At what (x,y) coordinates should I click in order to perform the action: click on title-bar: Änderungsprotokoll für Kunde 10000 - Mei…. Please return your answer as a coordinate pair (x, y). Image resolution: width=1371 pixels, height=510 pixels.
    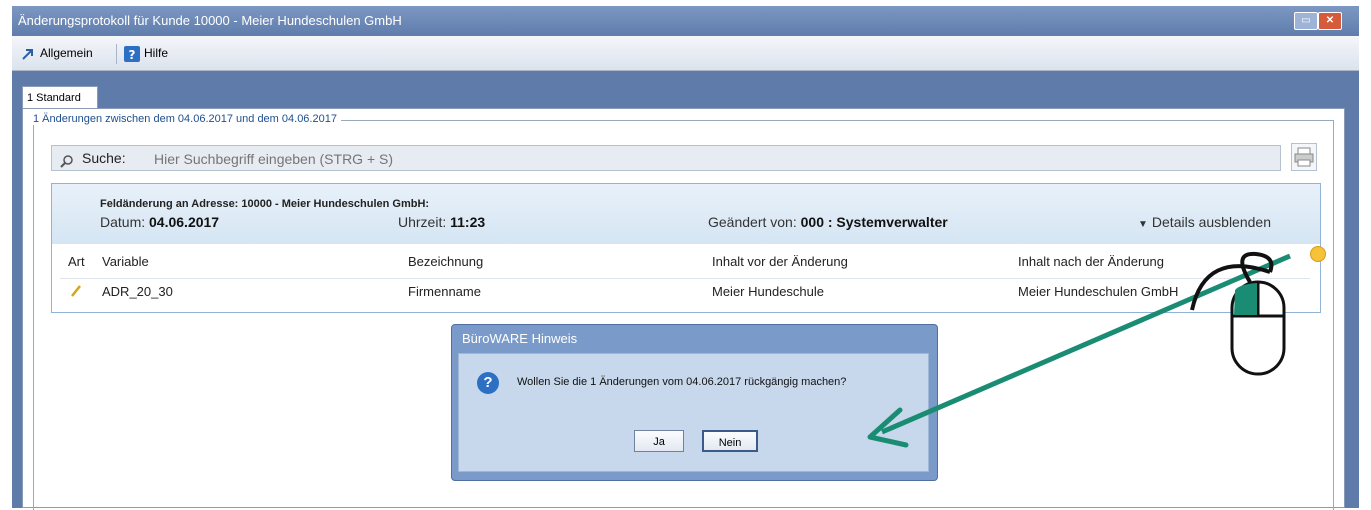
    Looking at the image, I should click on (685, 21).